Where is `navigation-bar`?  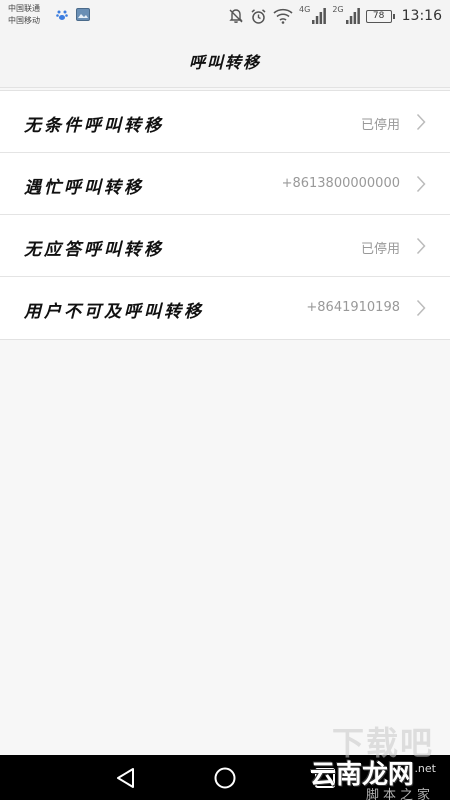
navigation-bar is located at coordinates (225, 777).